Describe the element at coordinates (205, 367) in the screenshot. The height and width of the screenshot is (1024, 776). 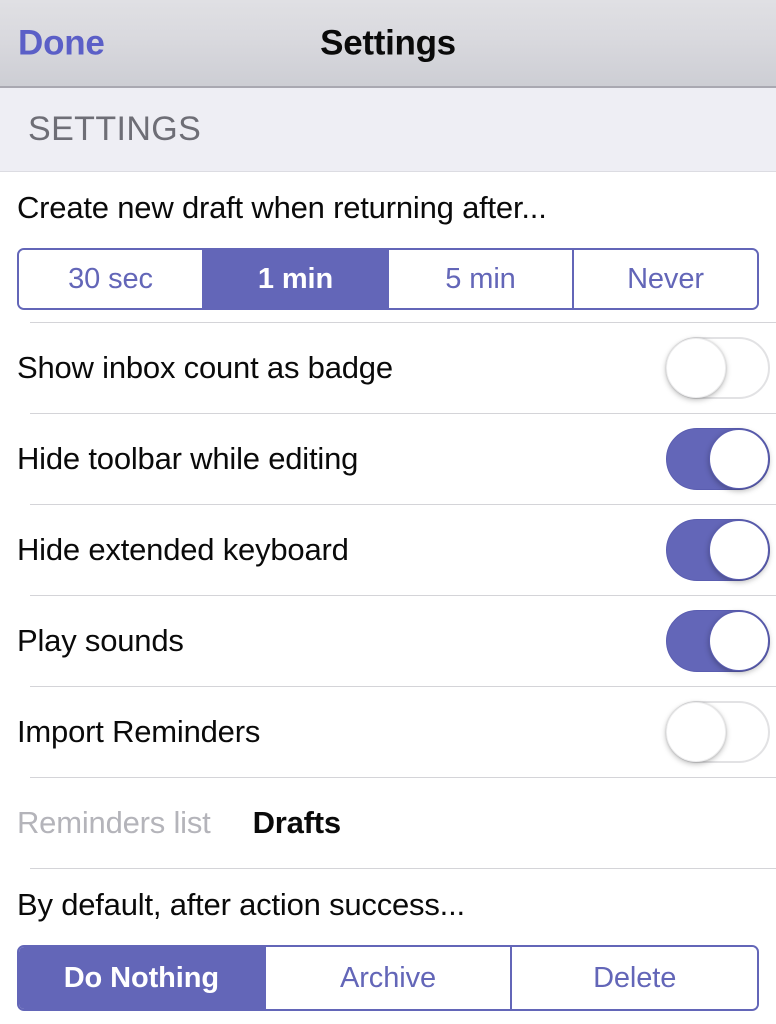
I see `row-label: Show inbox count as badge` at that location.